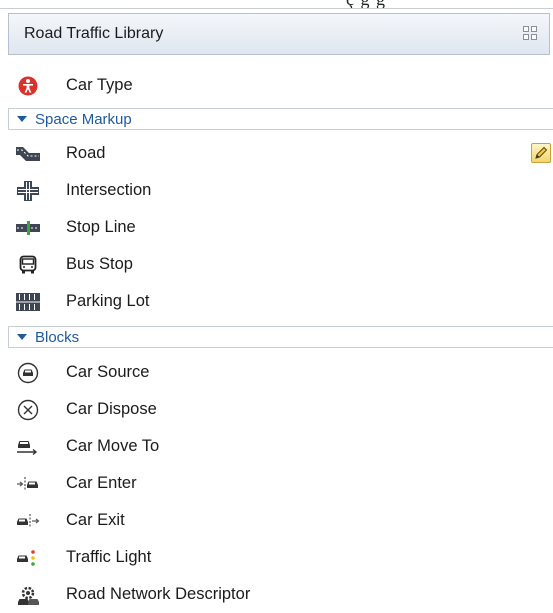 Image resolution: width=553 pixels, height=613 pixels. Describe the element at coordinates (28, 595) in the screenshot. I see `road-network-descriptor-icon` at that location.